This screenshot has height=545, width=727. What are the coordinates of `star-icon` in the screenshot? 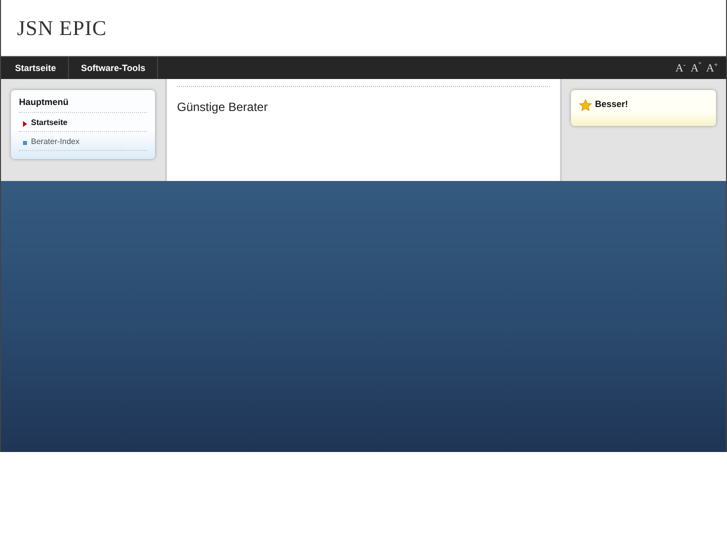 It's located at (585, 105).